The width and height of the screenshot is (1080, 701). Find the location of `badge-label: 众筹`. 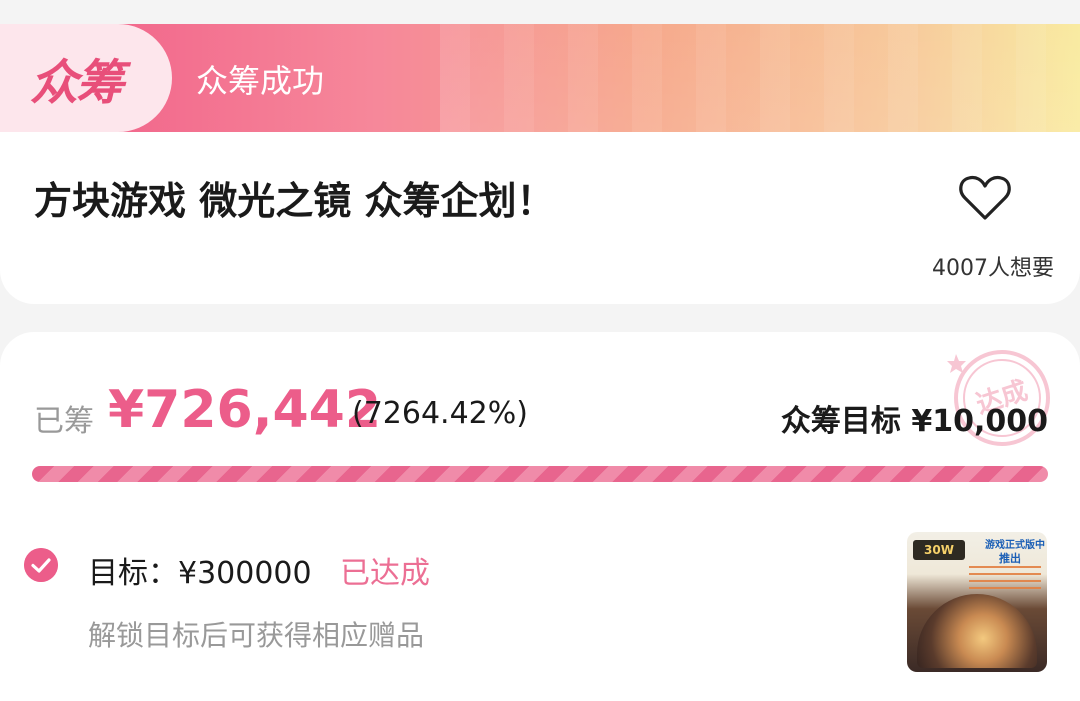

badge-label: 众筹 is located at coordinates (77, 83).